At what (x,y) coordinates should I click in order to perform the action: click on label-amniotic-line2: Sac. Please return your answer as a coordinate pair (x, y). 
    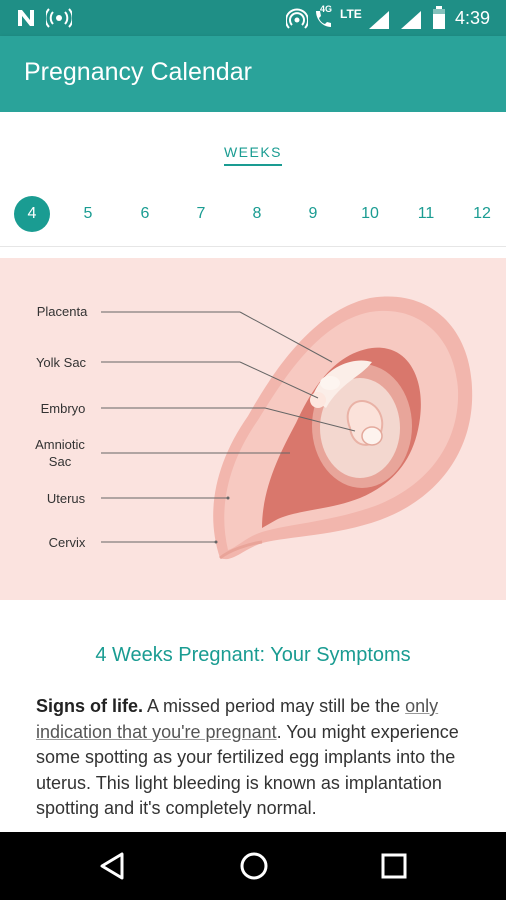
    Looking at the image, I should click on (60, 461).